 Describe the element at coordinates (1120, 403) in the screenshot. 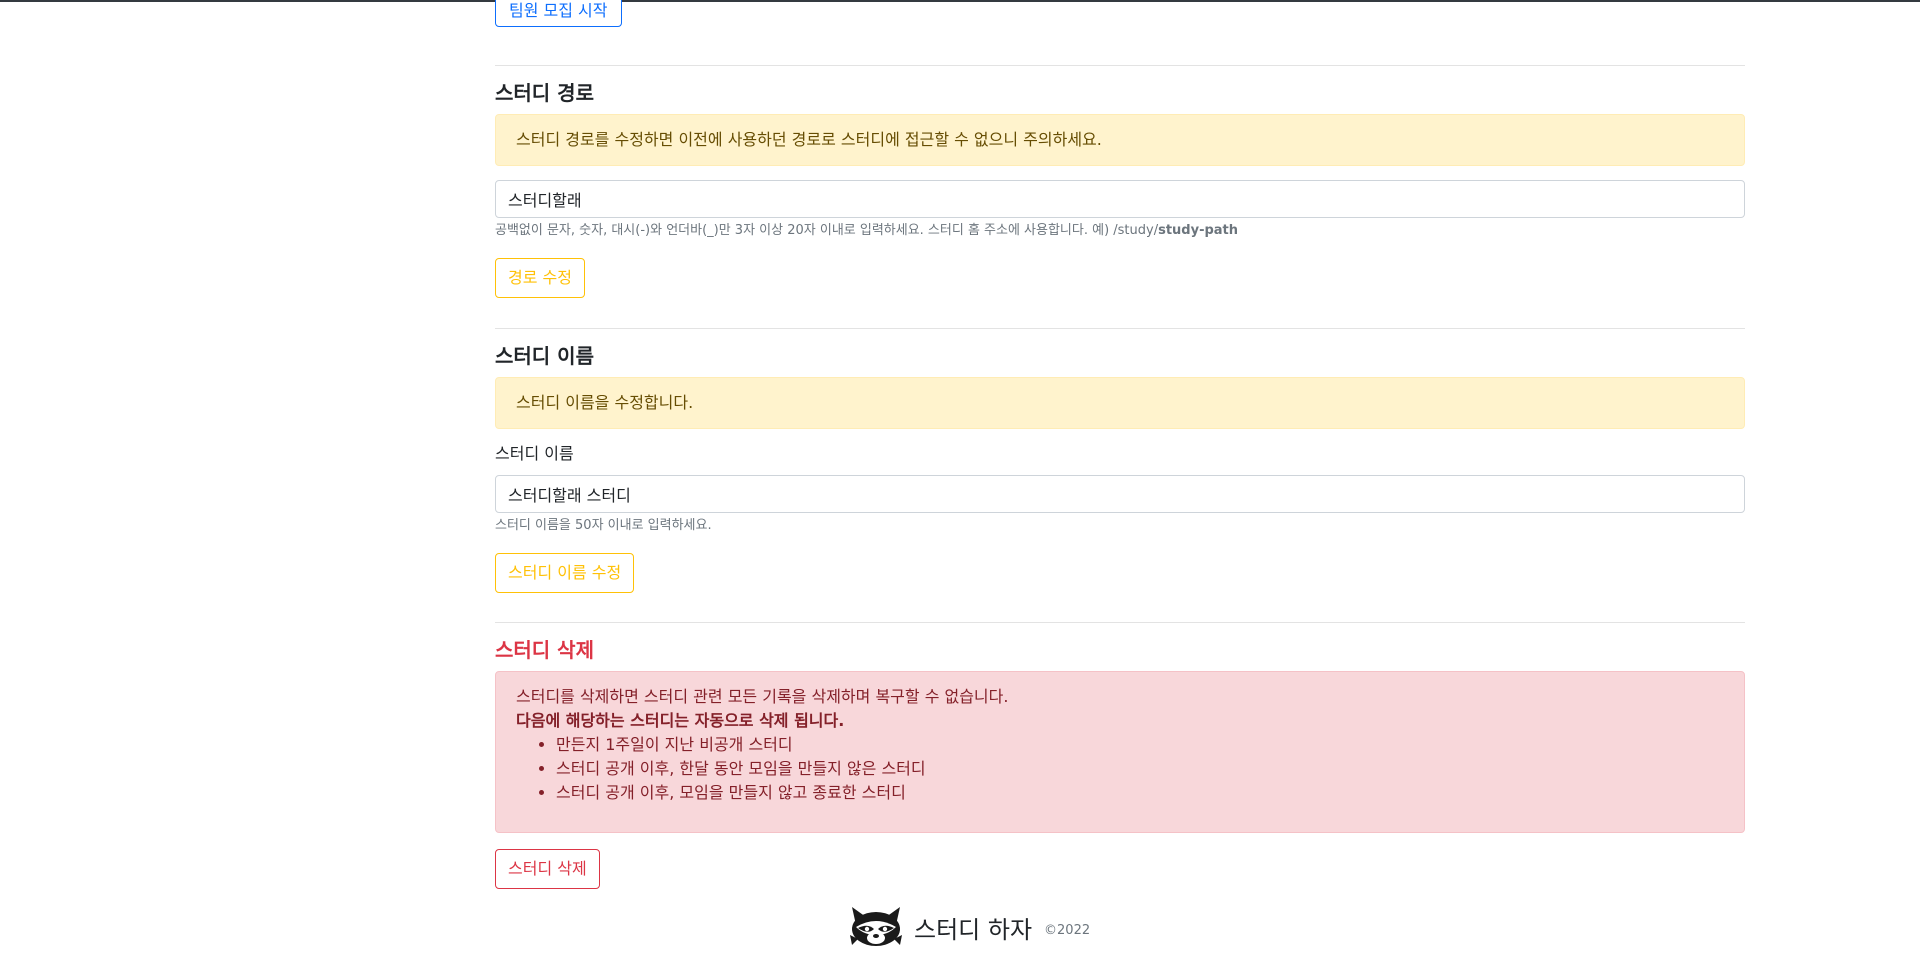

I see `name-info-alert: 스터디 이름을 수정합니다.` at that location.